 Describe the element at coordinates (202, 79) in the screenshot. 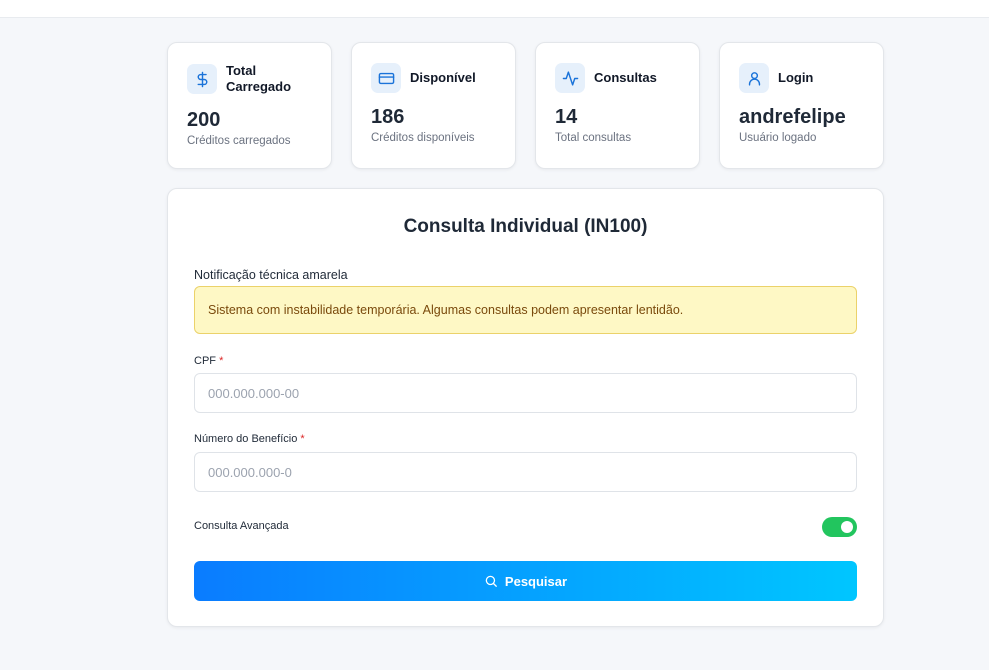

I see `dollar-icon` at that location.